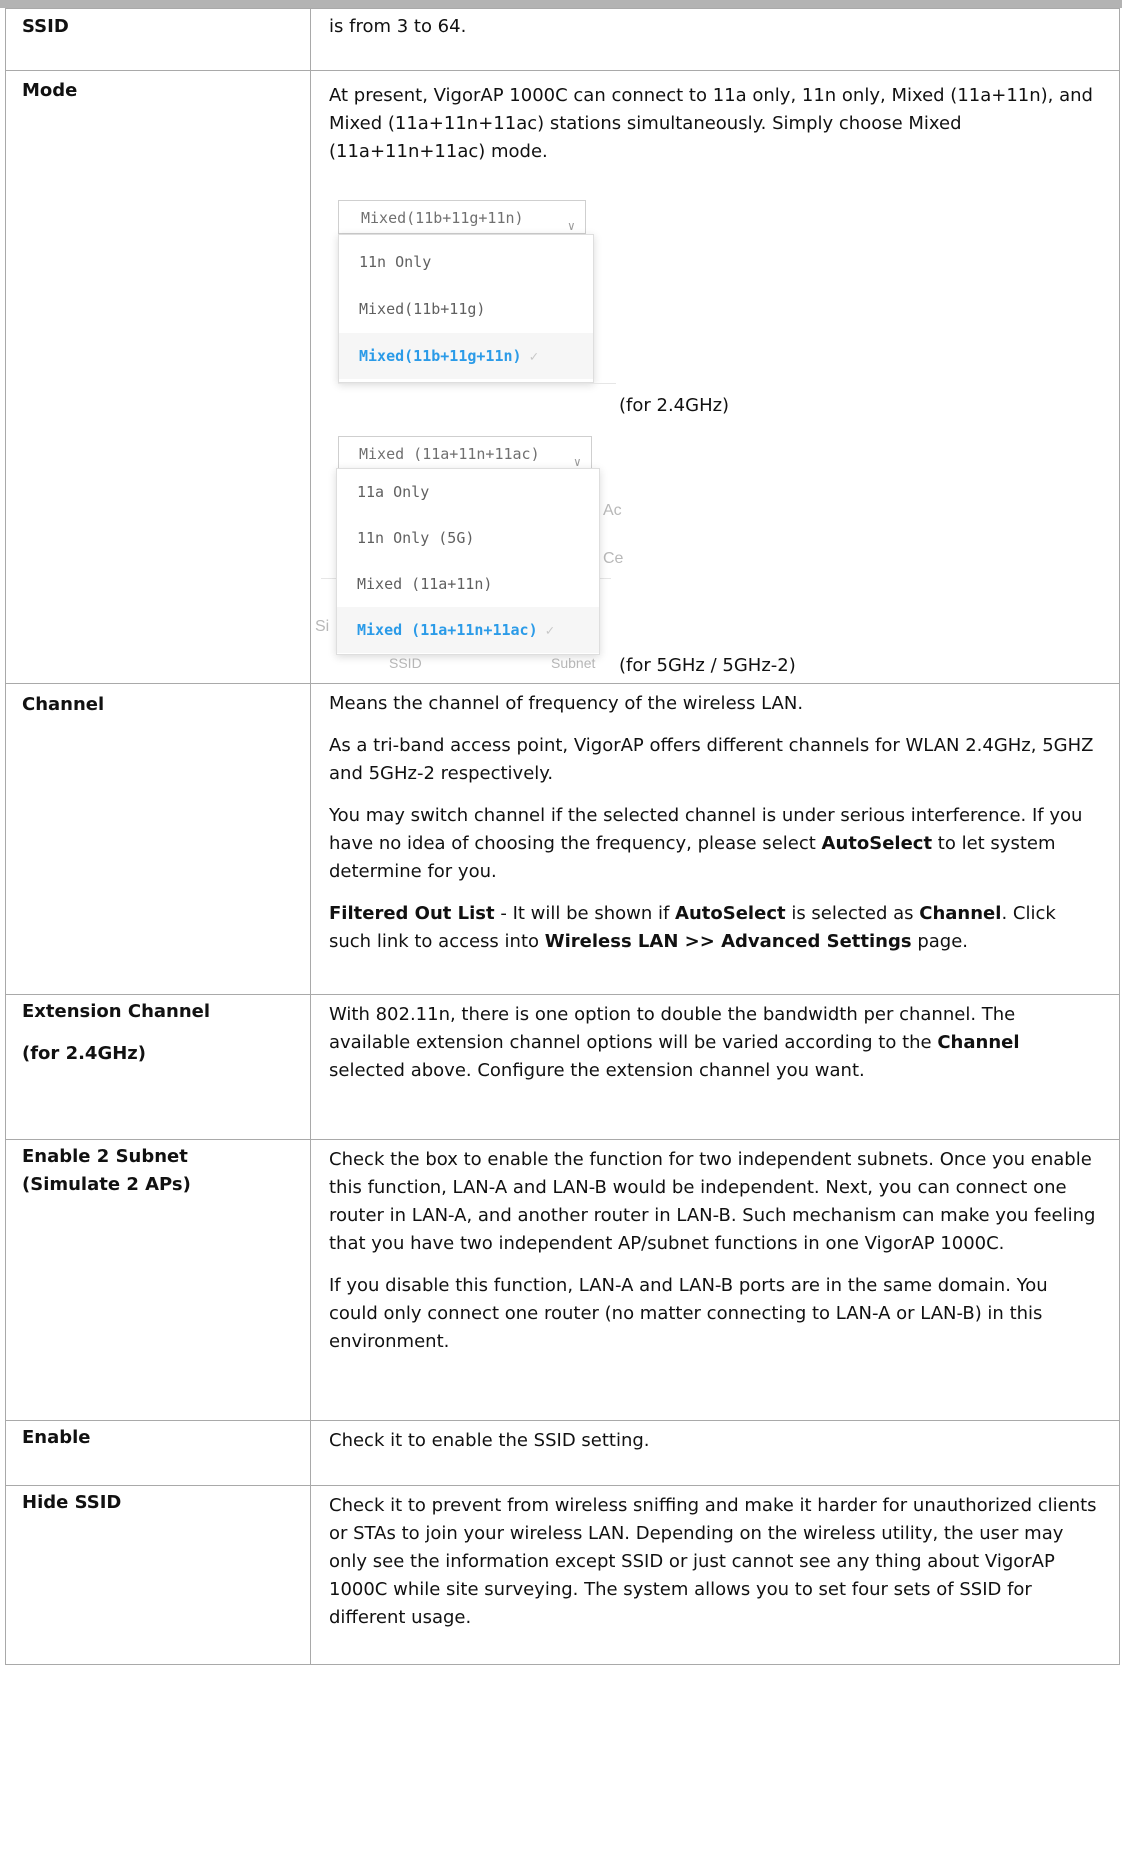 Image resolution: width=1122 pixels, height=1859 pixels. What do you see at coordinates (573, 663) in the screenshot?
I see `background-text: Subnet` at bounding box center [573, 663].